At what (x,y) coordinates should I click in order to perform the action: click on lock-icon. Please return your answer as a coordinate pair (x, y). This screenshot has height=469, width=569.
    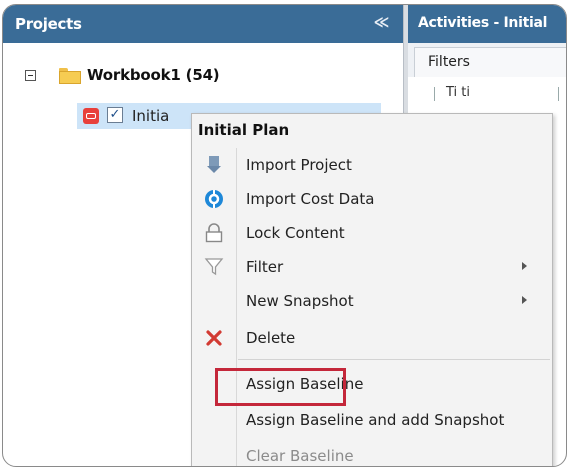
    Looking at the image, I should click on (214, 233).